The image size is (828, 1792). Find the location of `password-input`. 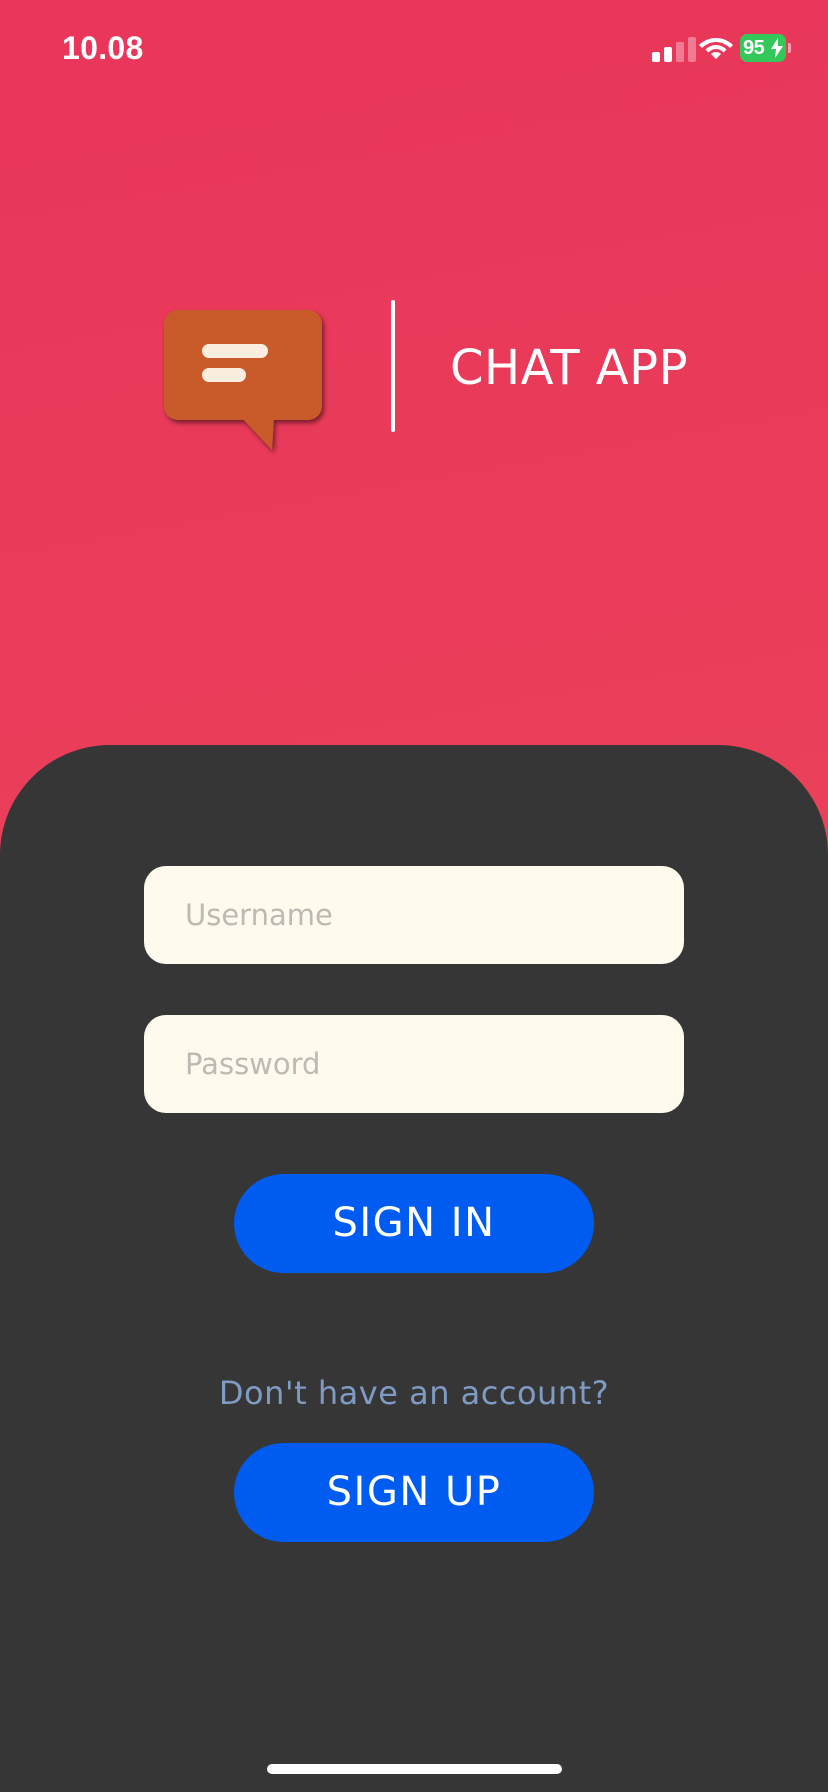

password-input is located at coordinates (414, 1064).